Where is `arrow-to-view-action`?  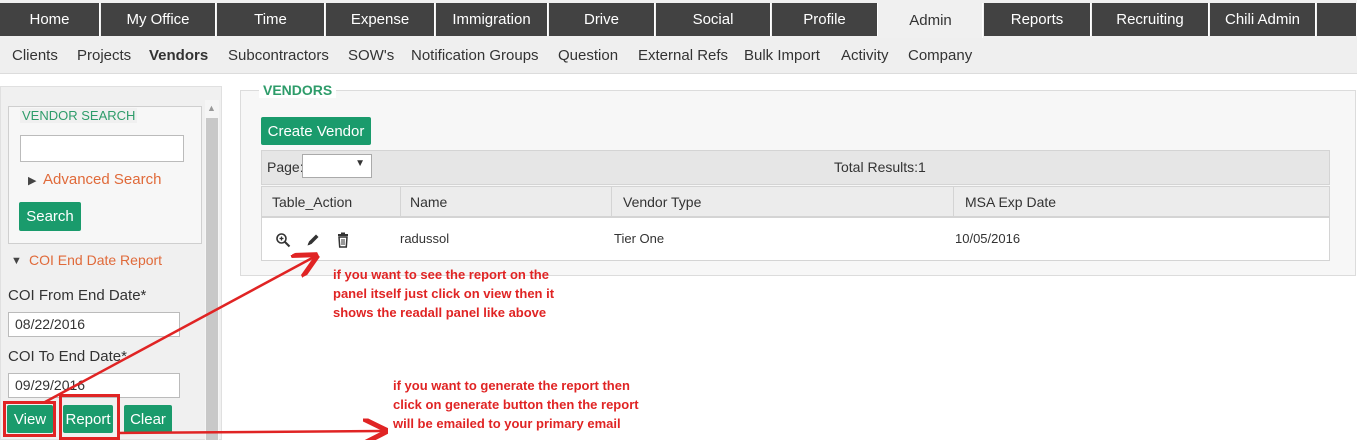
arrow-to-view-action is located at coordinates (179, 330).